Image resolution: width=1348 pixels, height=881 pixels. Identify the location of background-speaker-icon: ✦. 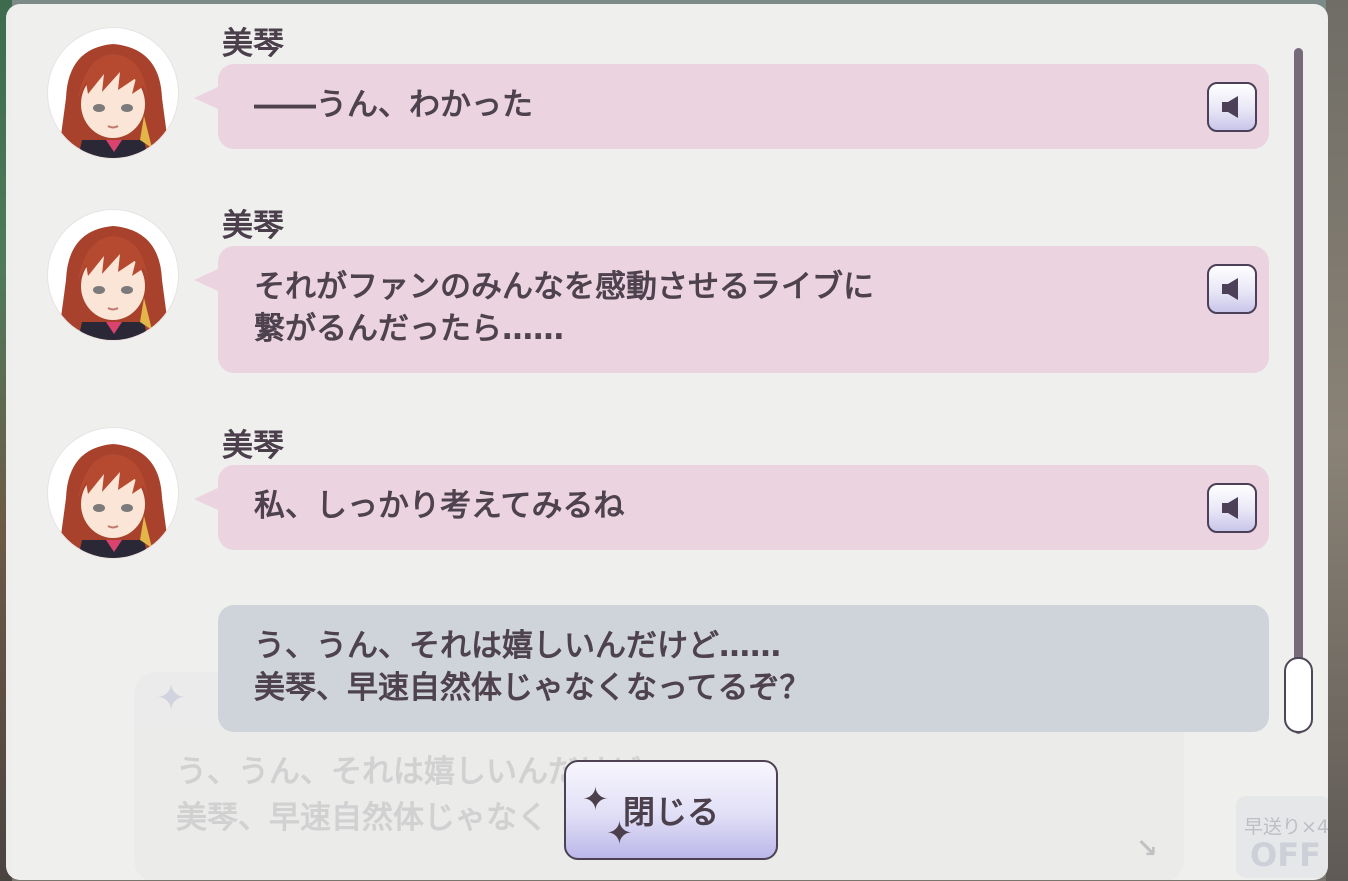
(171, 698).